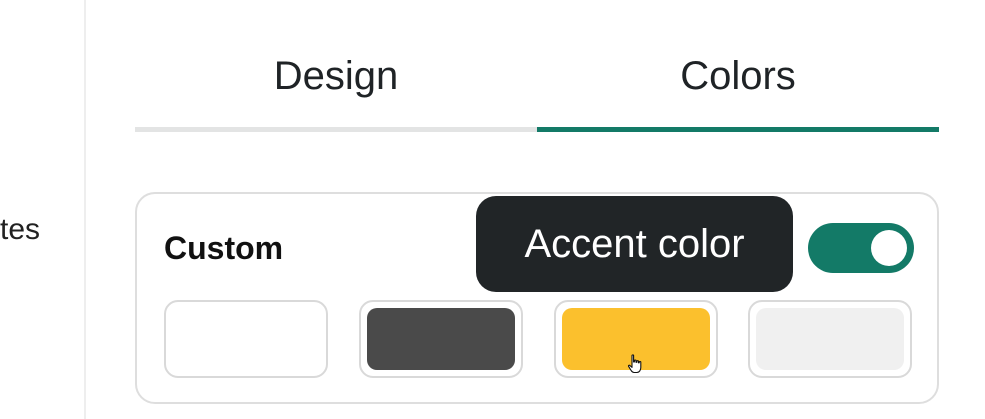 This screenshot has width=985, height=419. I want to click on accent-color-tooltip: Accent color, so click(634, 244).